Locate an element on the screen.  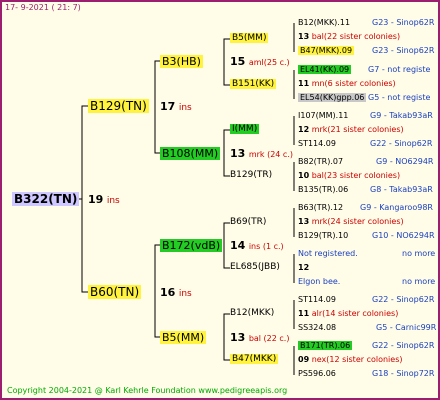
gen4-5-code2: G10 - NO6294R is located at coordinates (403, 235).